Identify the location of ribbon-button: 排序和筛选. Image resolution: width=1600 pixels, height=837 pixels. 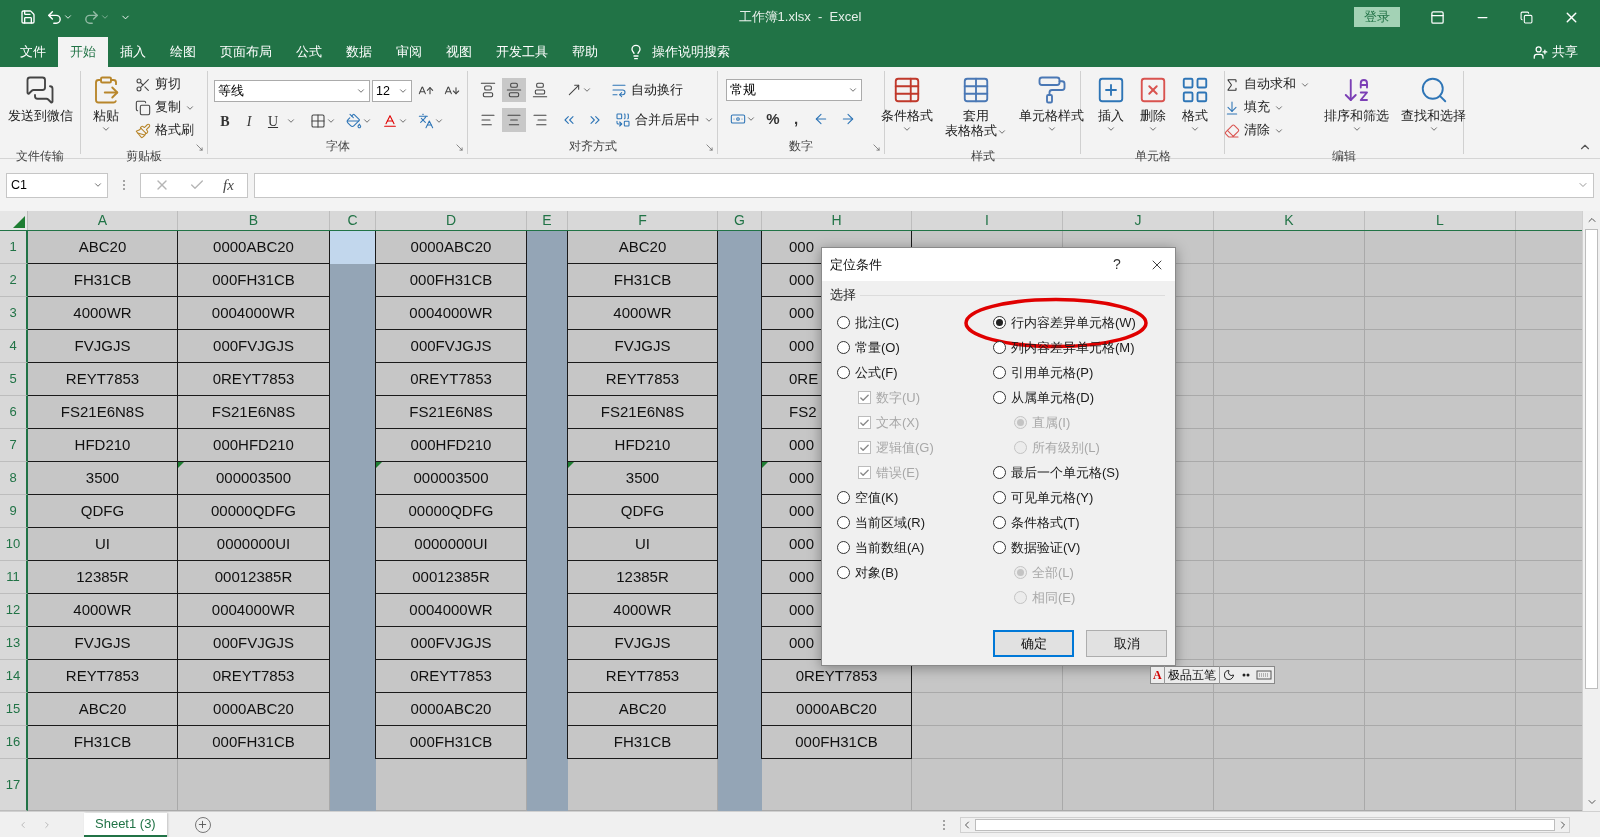
(1356, 109).